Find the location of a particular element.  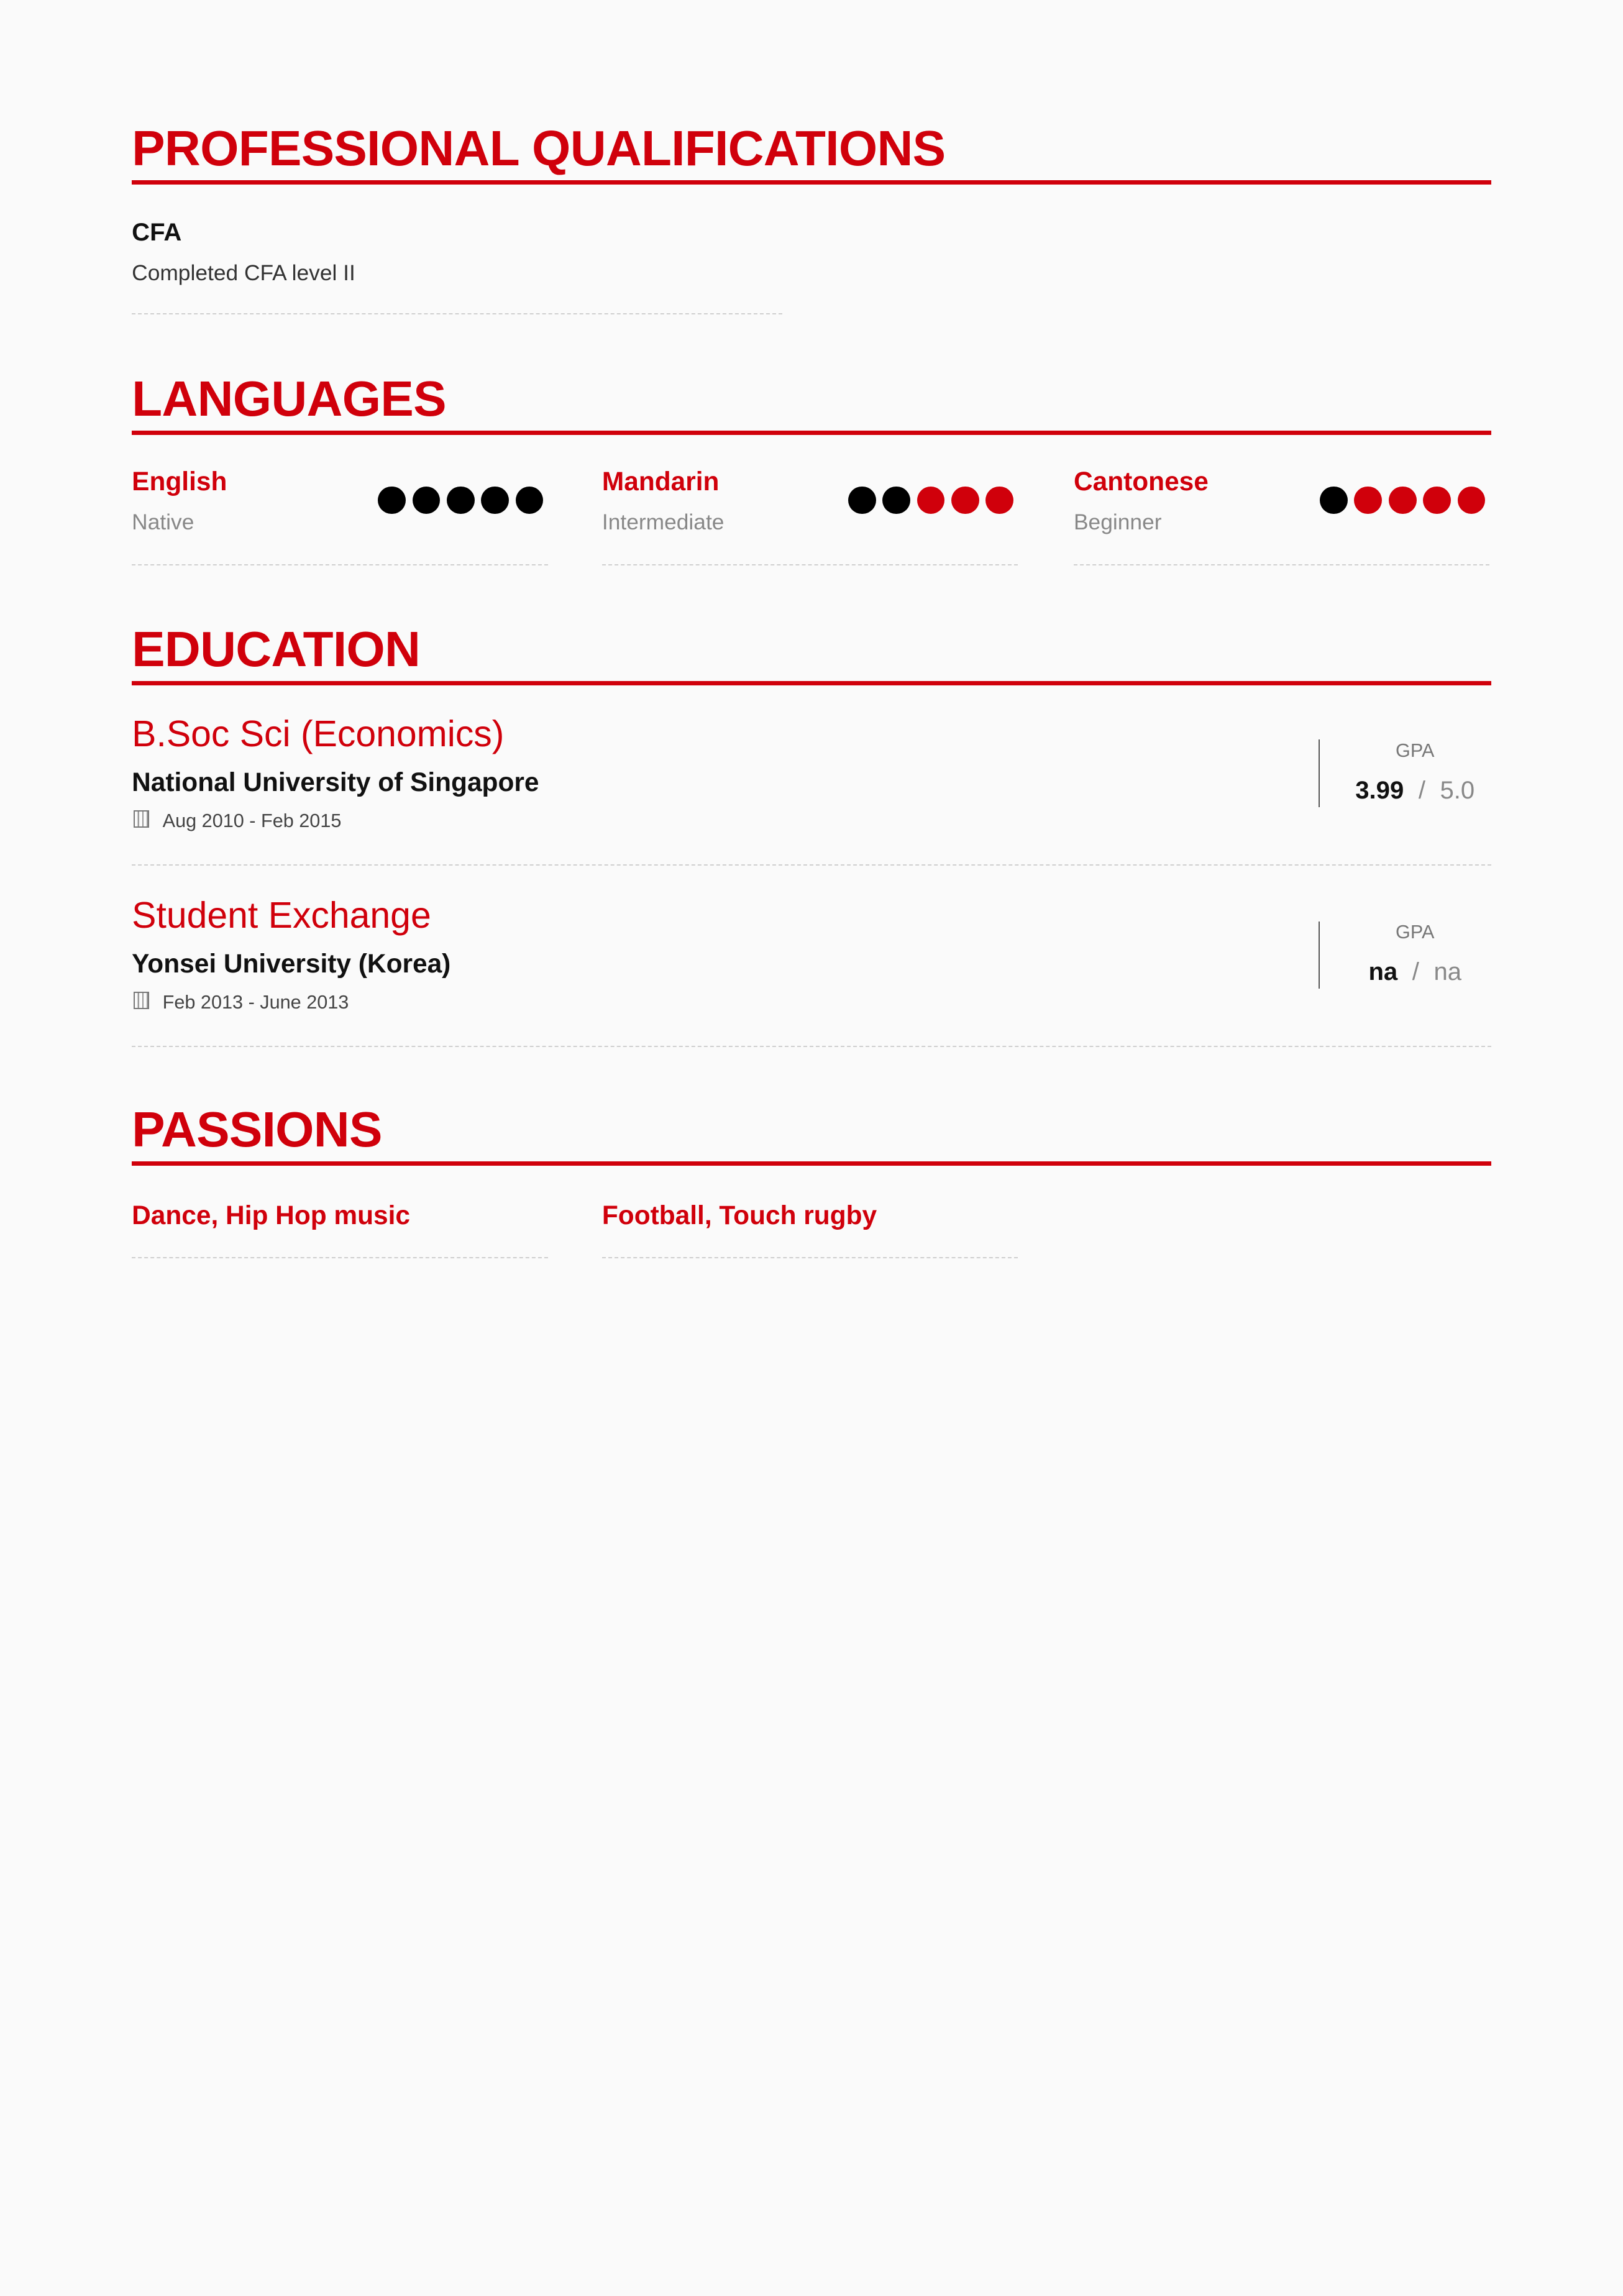

section-heading-passions: PASSIONS is located at coordinates (257, 1129).